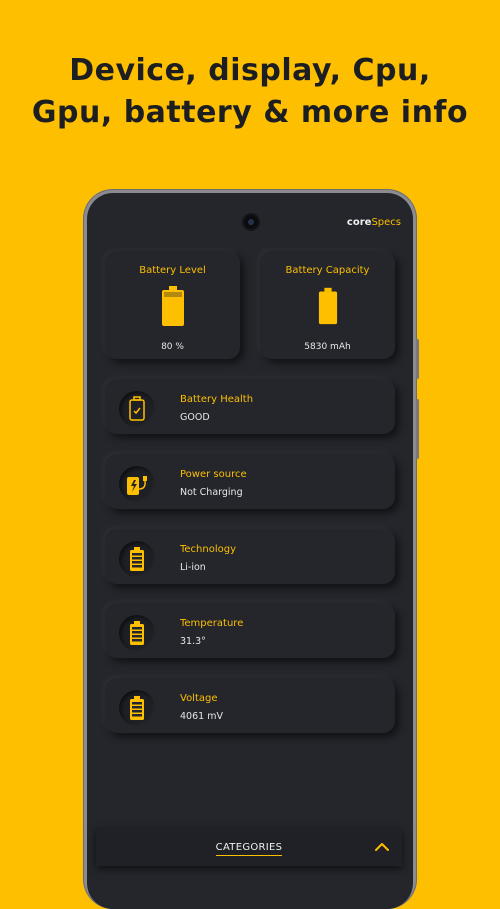 This screenshot has height=909, width=500. I want to click on row-label: Temperature, so click(212, 623).